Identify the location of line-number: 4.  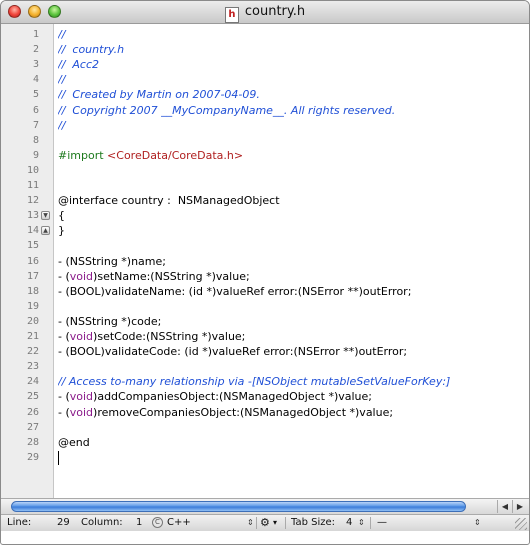
(35, 79).